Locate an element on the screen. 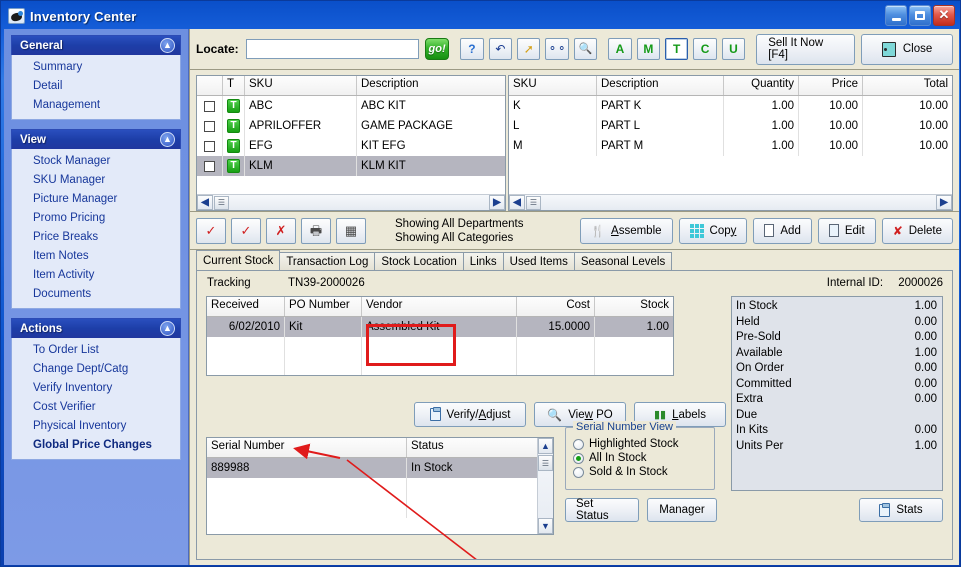 The height and width of the screenshot is (567, 961). sidebar-item-detail: Detail is located at coordinates (96, 86).